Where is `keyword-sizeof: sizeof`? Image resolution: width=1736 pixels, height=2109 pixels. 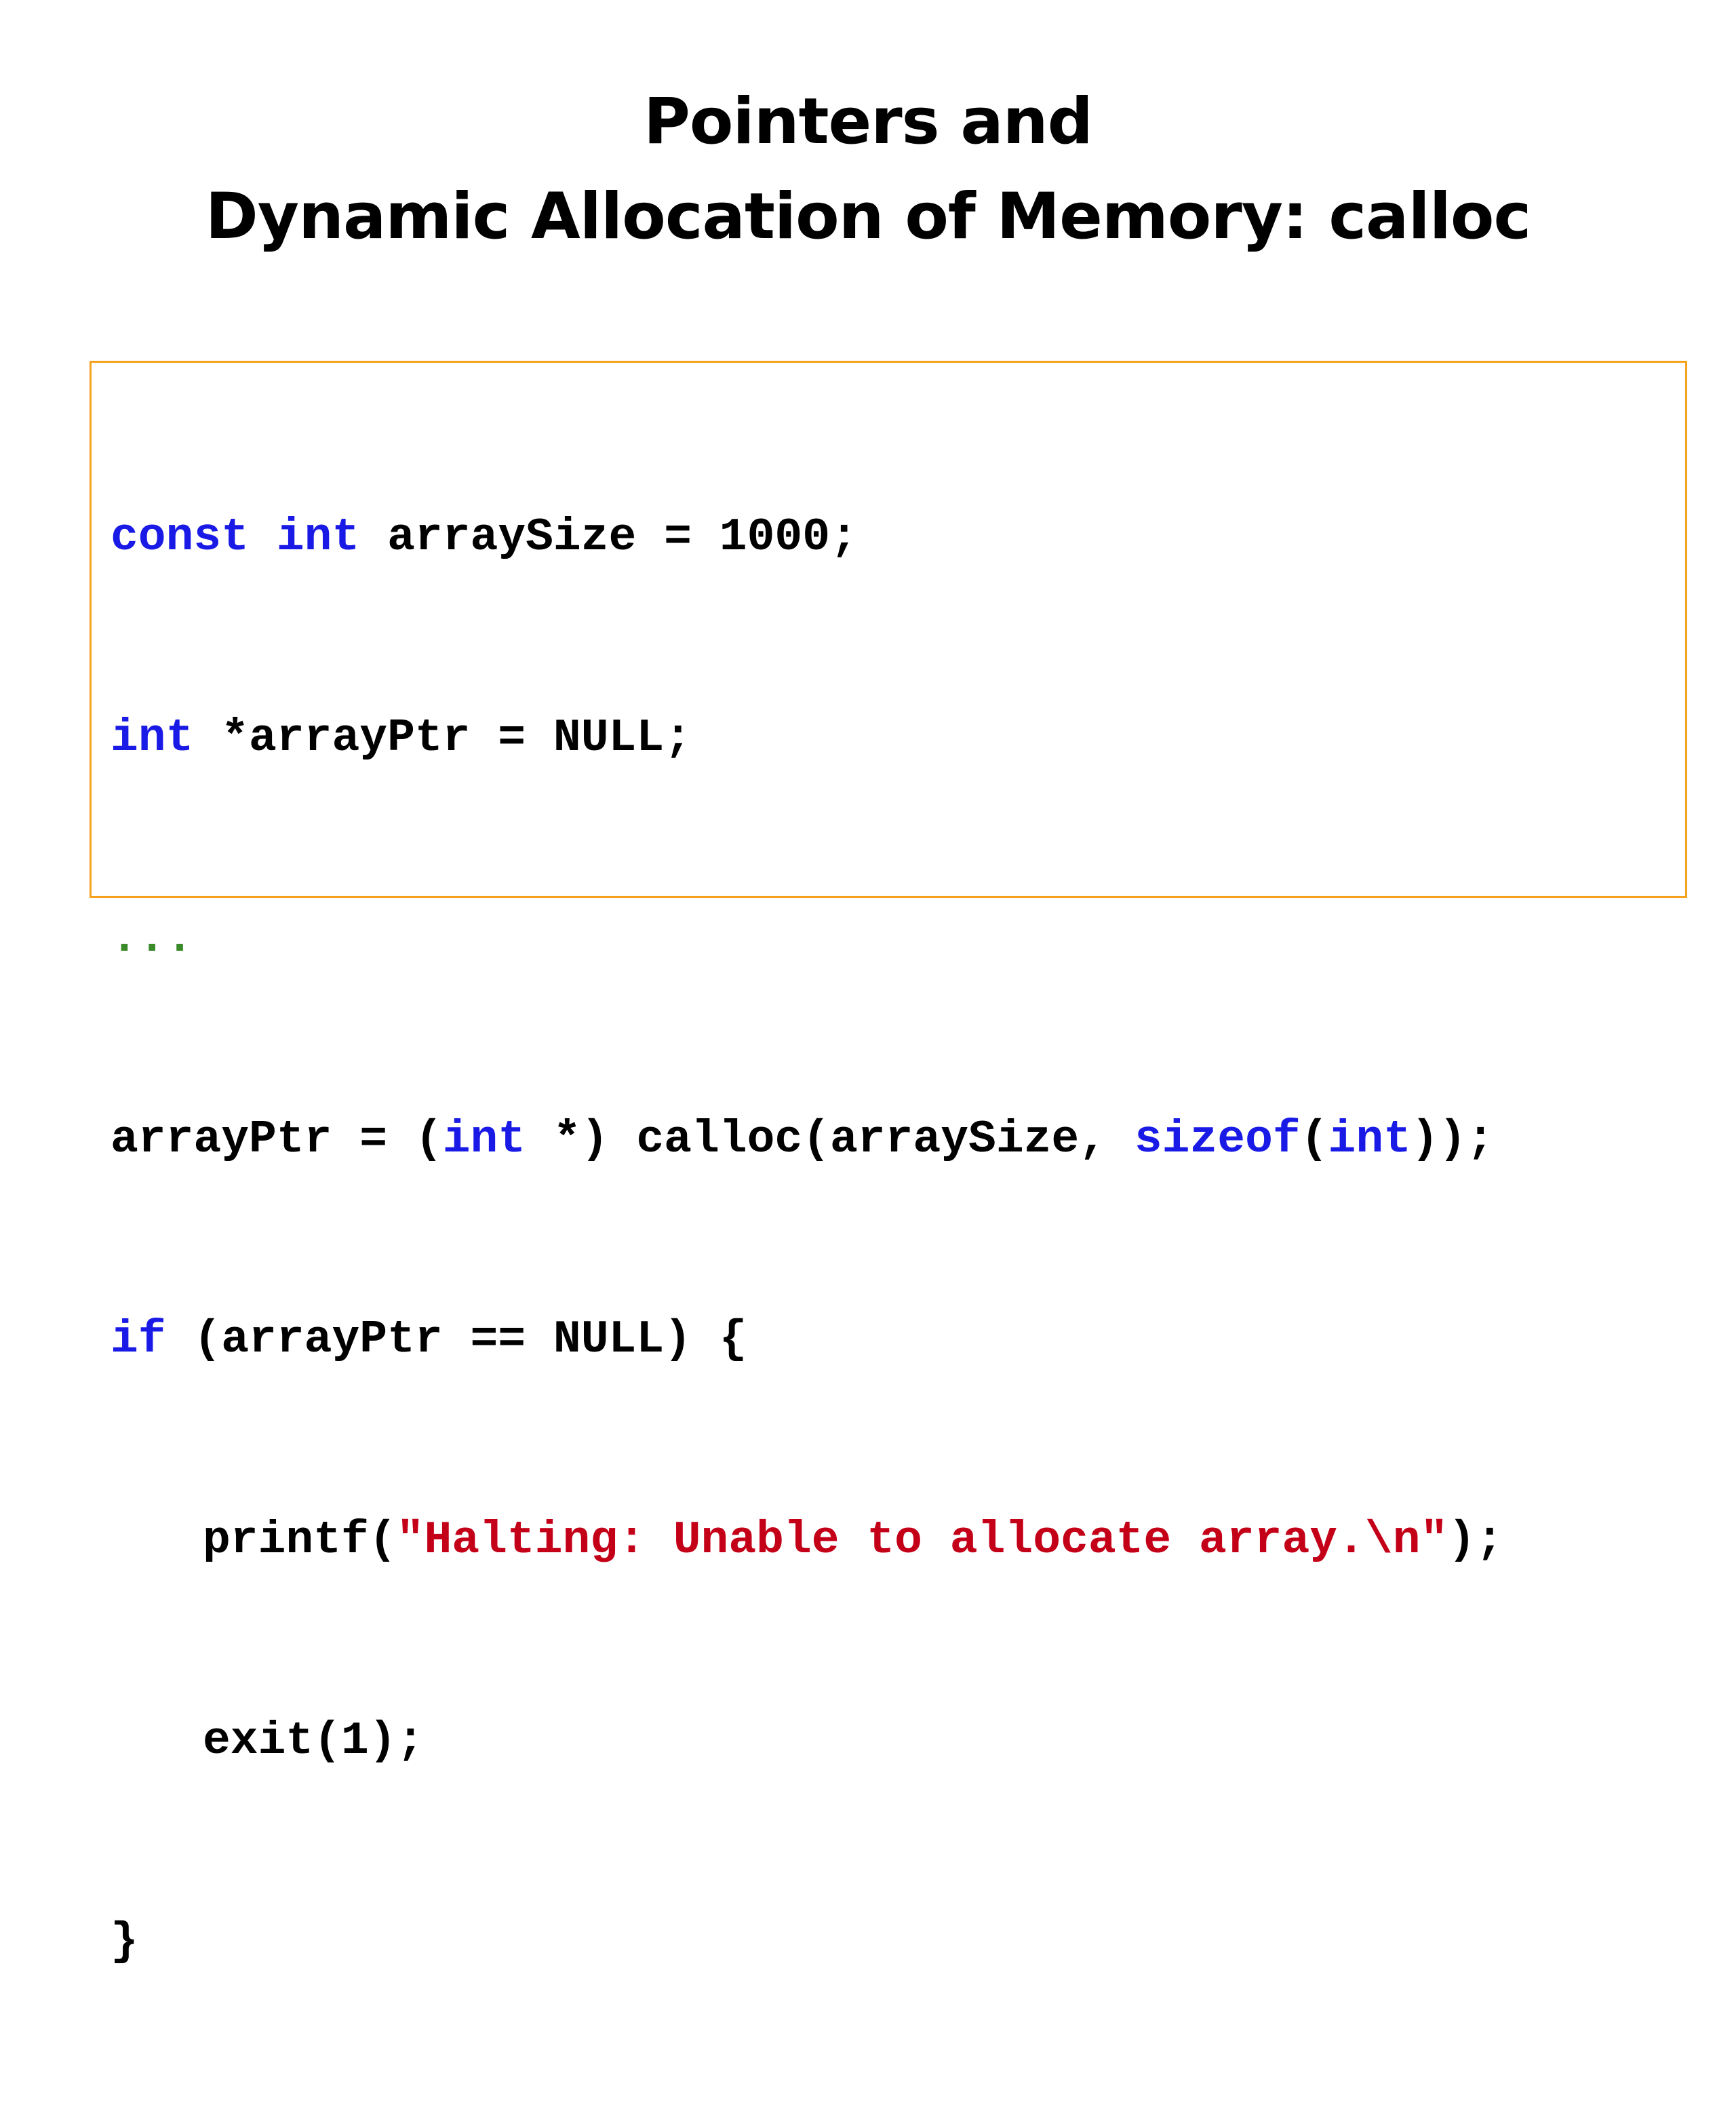 keyword-sizeof: sizeof is located at coordinates (1217, 1140).